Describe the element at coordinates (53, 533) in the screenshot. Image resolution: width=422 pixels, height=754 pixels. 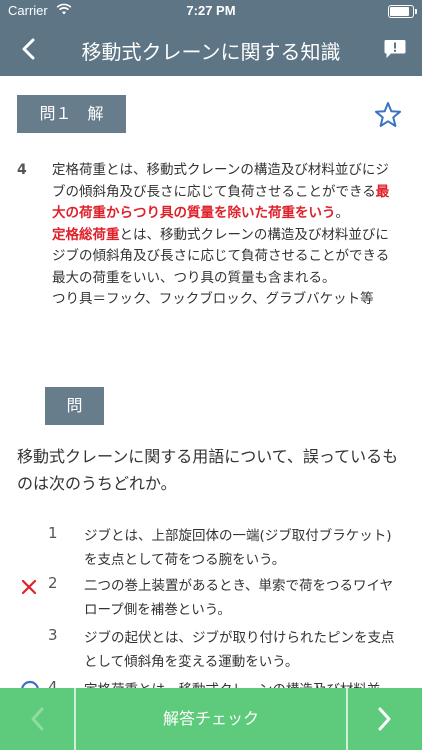
I see `option-number: 1` at that location.